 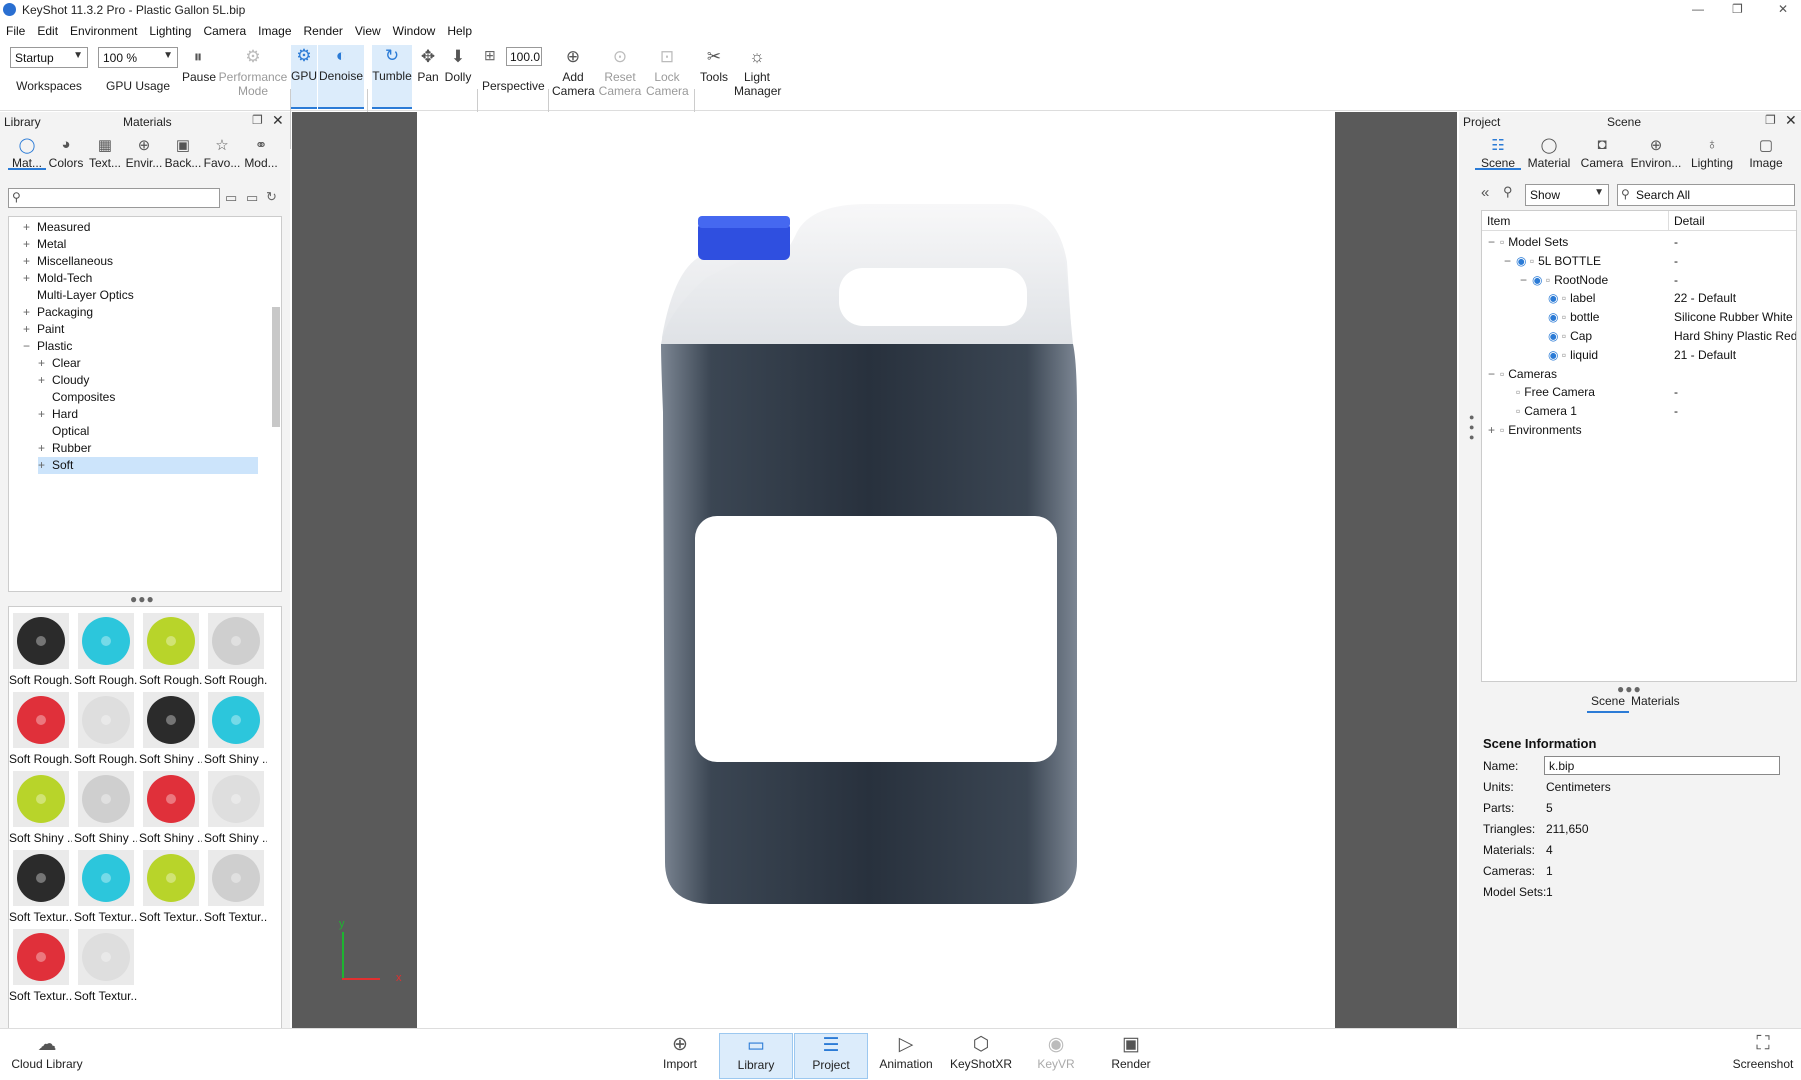 I want to click on light-manager-button: ☼ Light Manager, so click(x=757, y=72).